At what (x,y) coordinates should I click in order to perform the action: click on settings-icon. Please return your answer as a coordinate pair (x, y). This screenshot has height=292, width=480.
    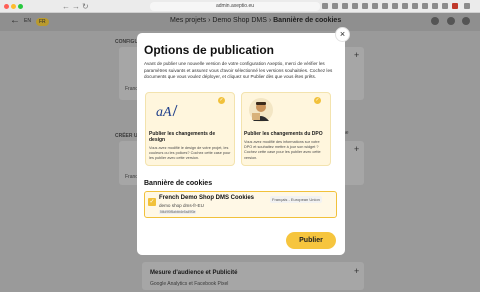
    Looking at the image, I should click on (435, 21).